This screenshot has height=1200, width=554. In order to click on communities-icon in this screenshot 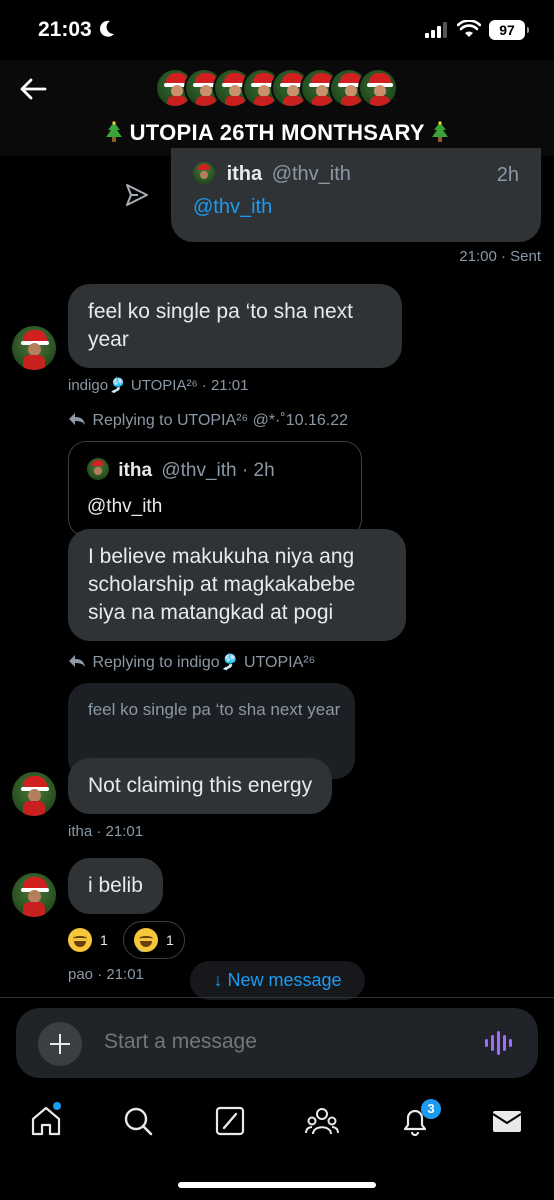, I will do `click(322, 1121)`.